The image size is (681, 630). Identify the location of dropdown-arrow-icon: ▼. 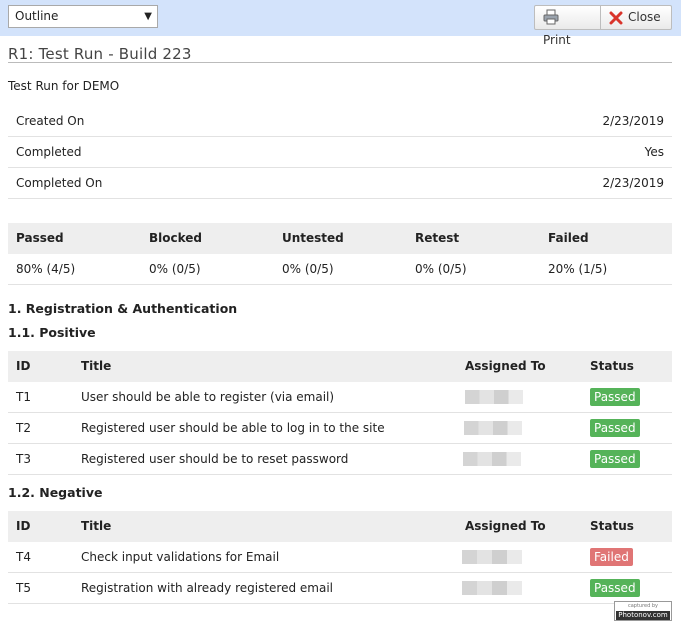
(148, 16).